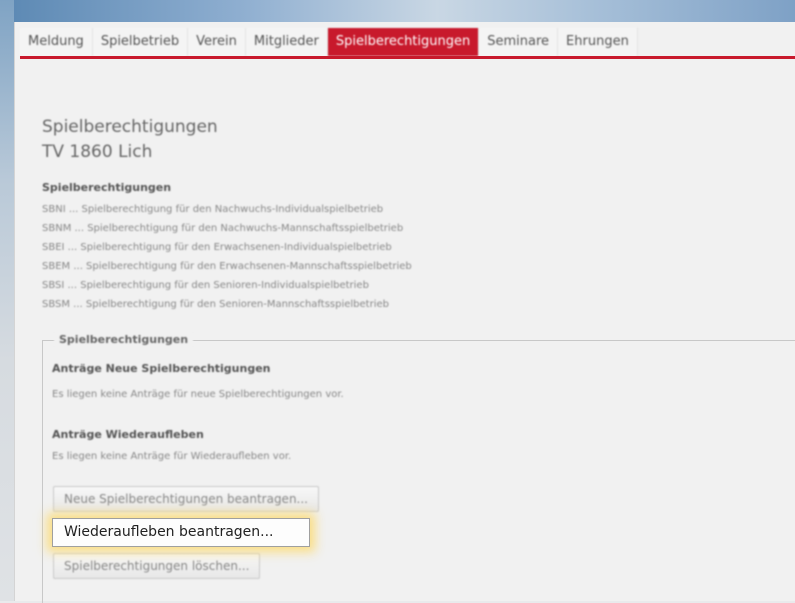  What do you see at coordinates (217, 42) in the screenshot?
I see `tab-verein: Verein` at bounding box center [217, 42].